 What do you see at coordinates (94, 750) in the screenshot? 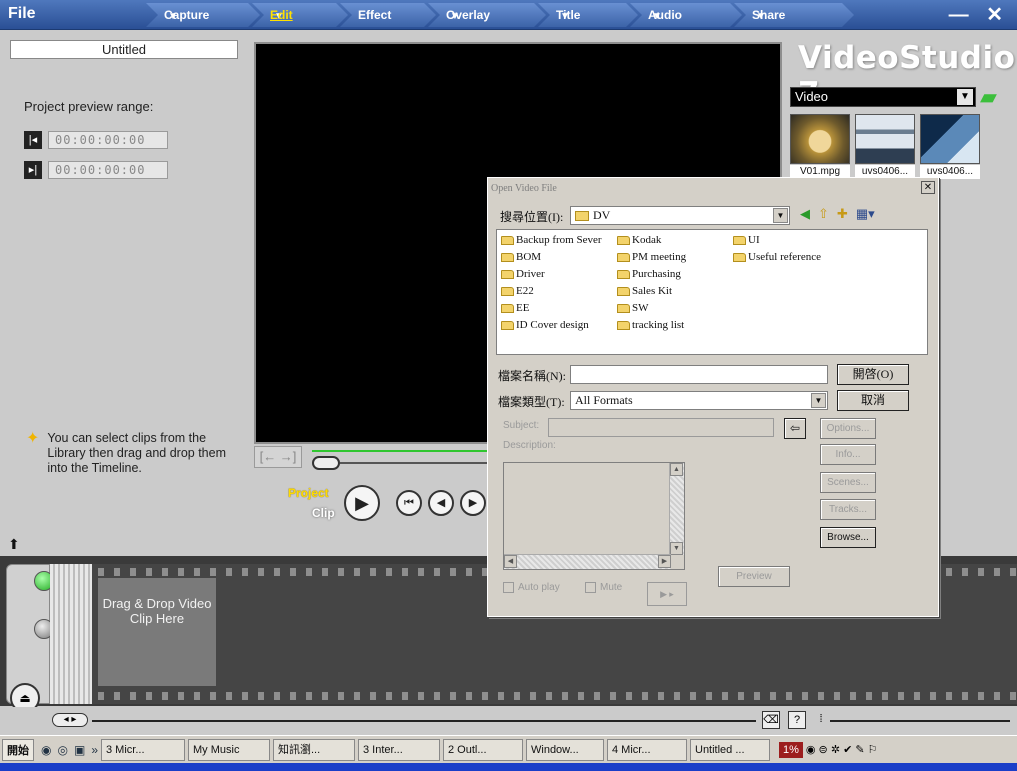
I see `quicklaunch-overflow-icon: »` at bounding box center [94, 750].